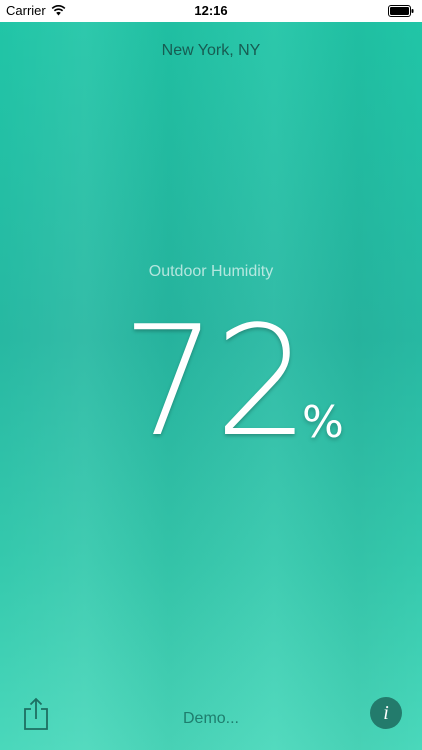 The image size is (422, 750). I want to click on info-button: i, so click(386, 713).